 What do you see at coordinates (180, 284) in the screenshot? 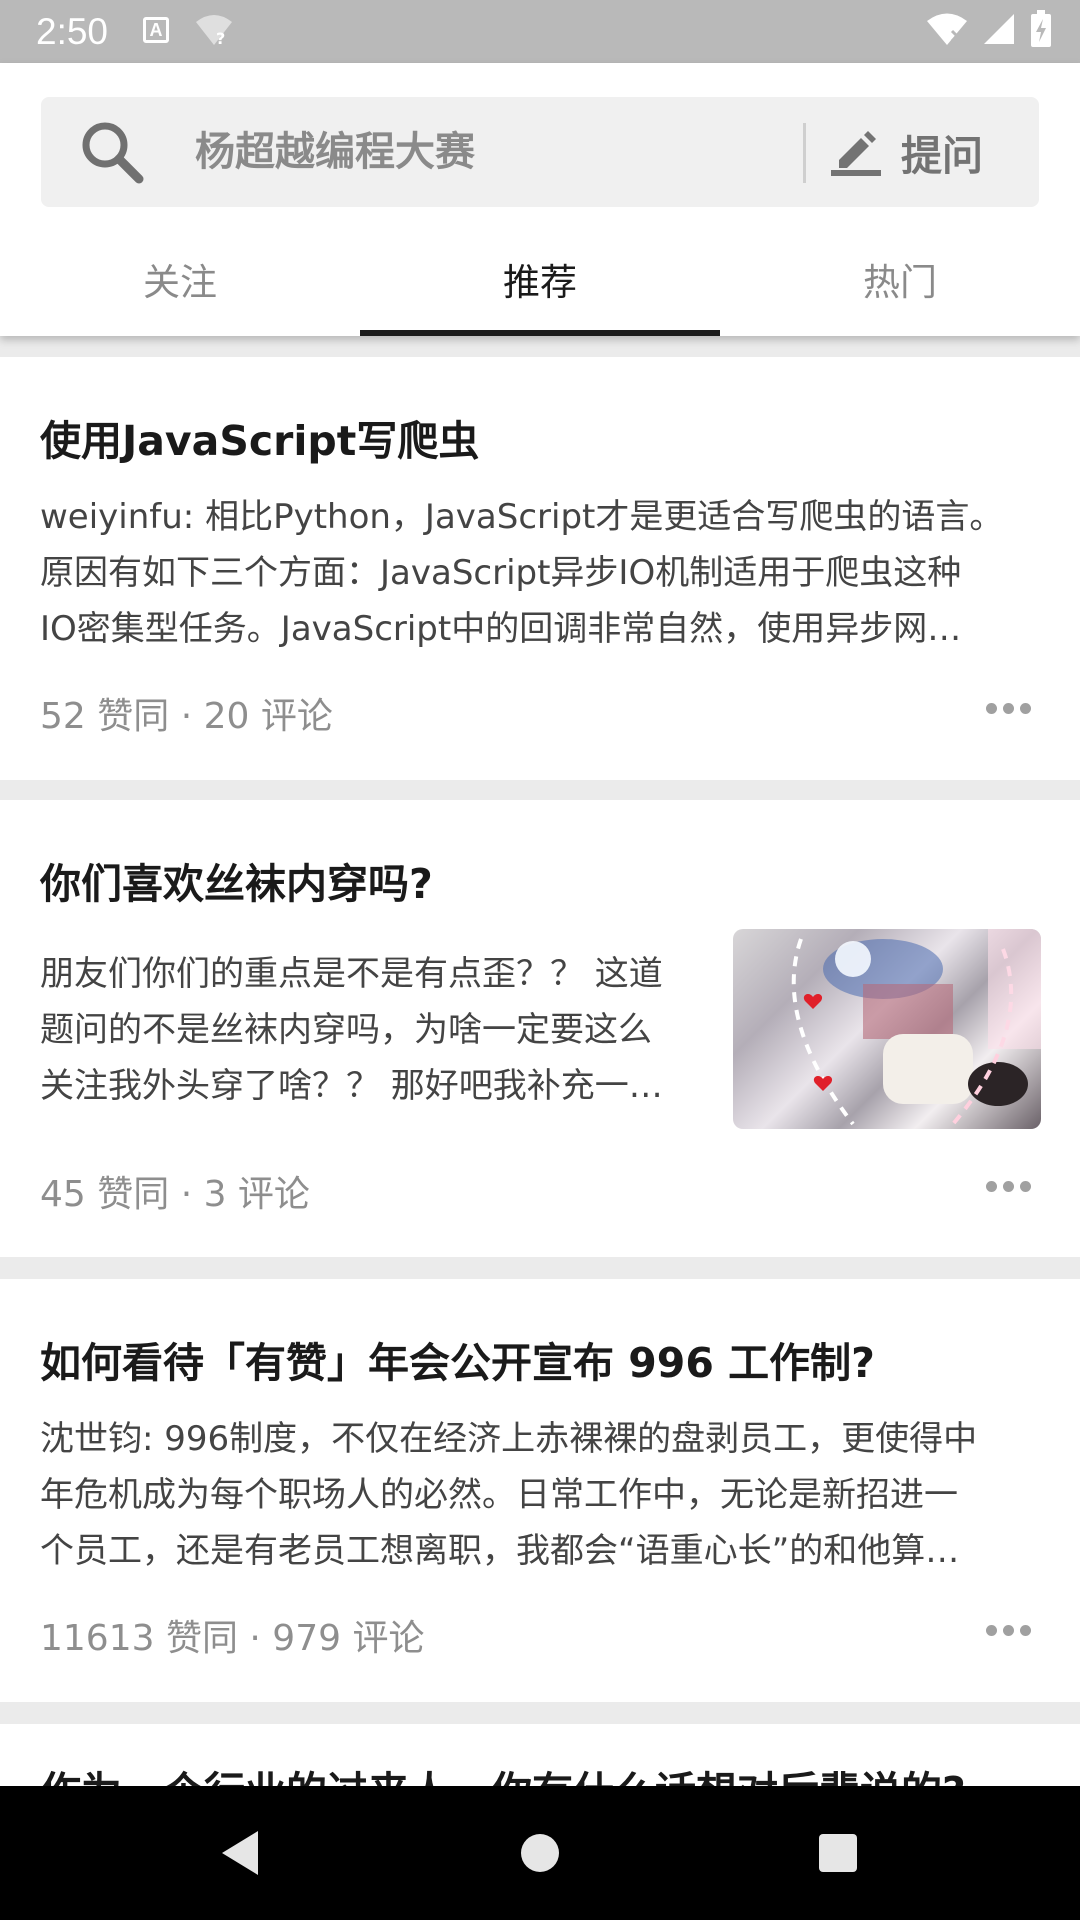
I see `tab-follow: 关注` at bounding box center [180, 284].